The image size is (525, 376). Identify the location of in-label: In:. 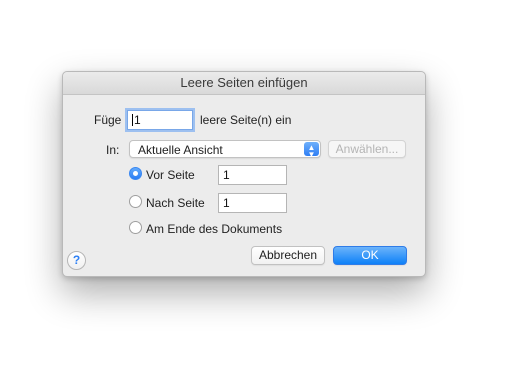
(113, 150).